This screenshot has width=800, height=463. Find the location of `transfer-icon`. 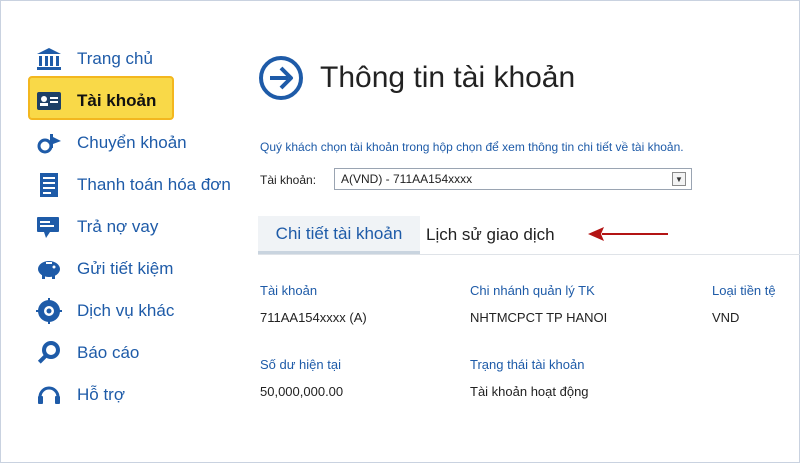

transfer-icon is located at coordinates (49, 143).